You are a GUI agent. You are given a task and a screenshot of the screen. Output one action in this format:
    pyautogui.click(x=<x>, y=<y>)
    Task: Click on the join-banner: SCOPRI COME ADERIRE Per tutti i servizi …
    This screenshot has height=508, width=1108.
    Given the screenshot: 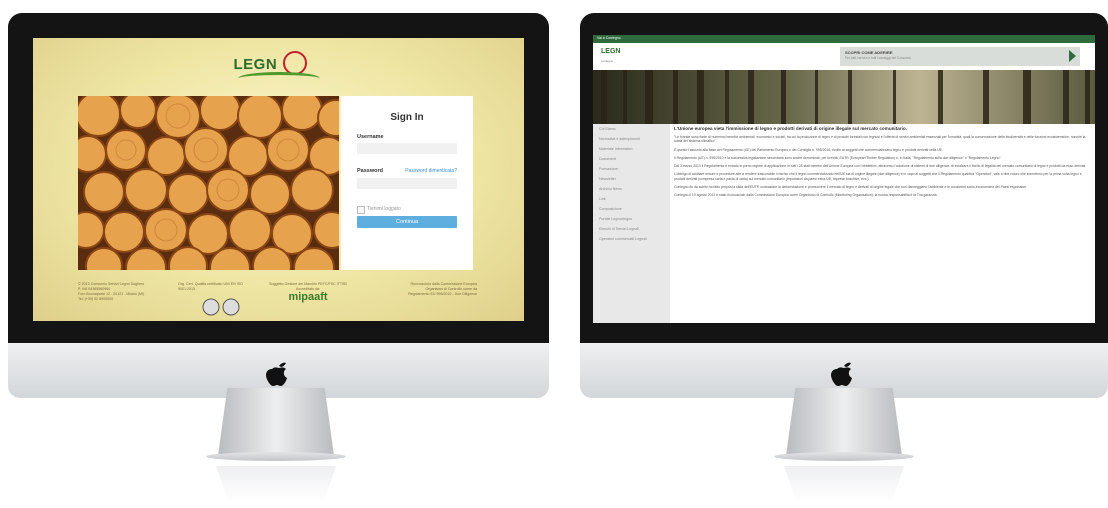 What is the action you would take?
    pyautogui.click(x=960, y=56)
    